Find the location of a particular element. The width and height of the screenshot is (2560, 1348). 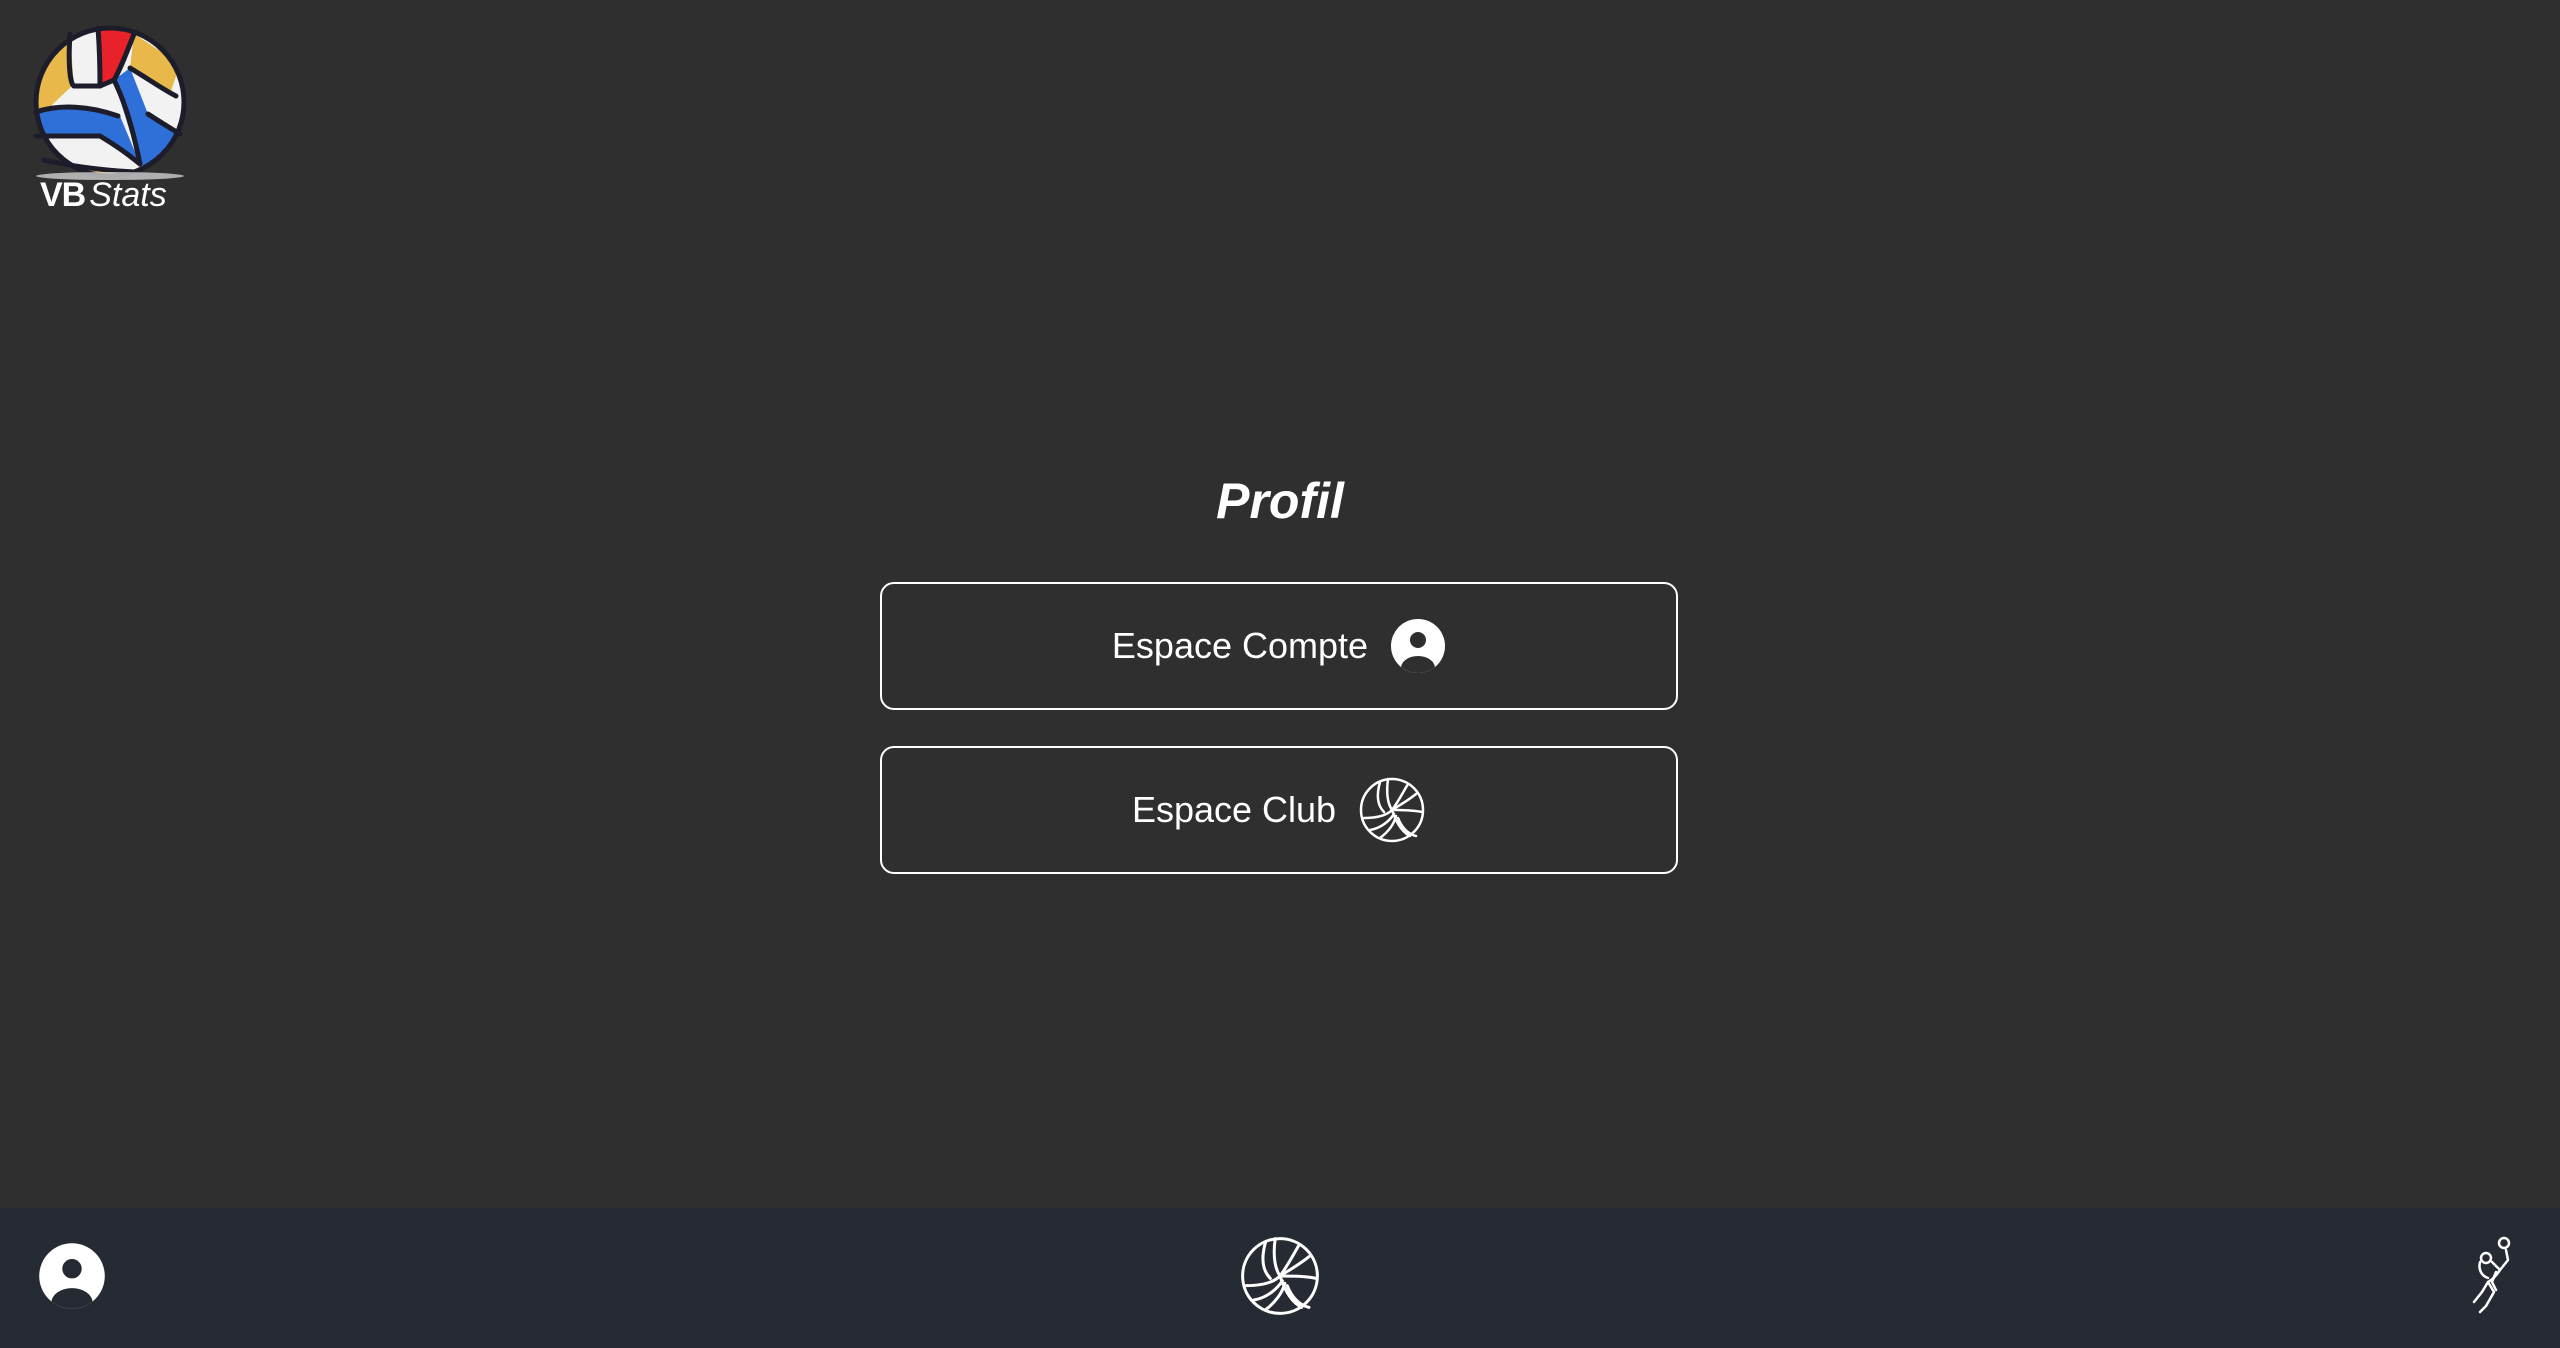

espace-club-label: Espace Club is located at coordinates (1234, 809).